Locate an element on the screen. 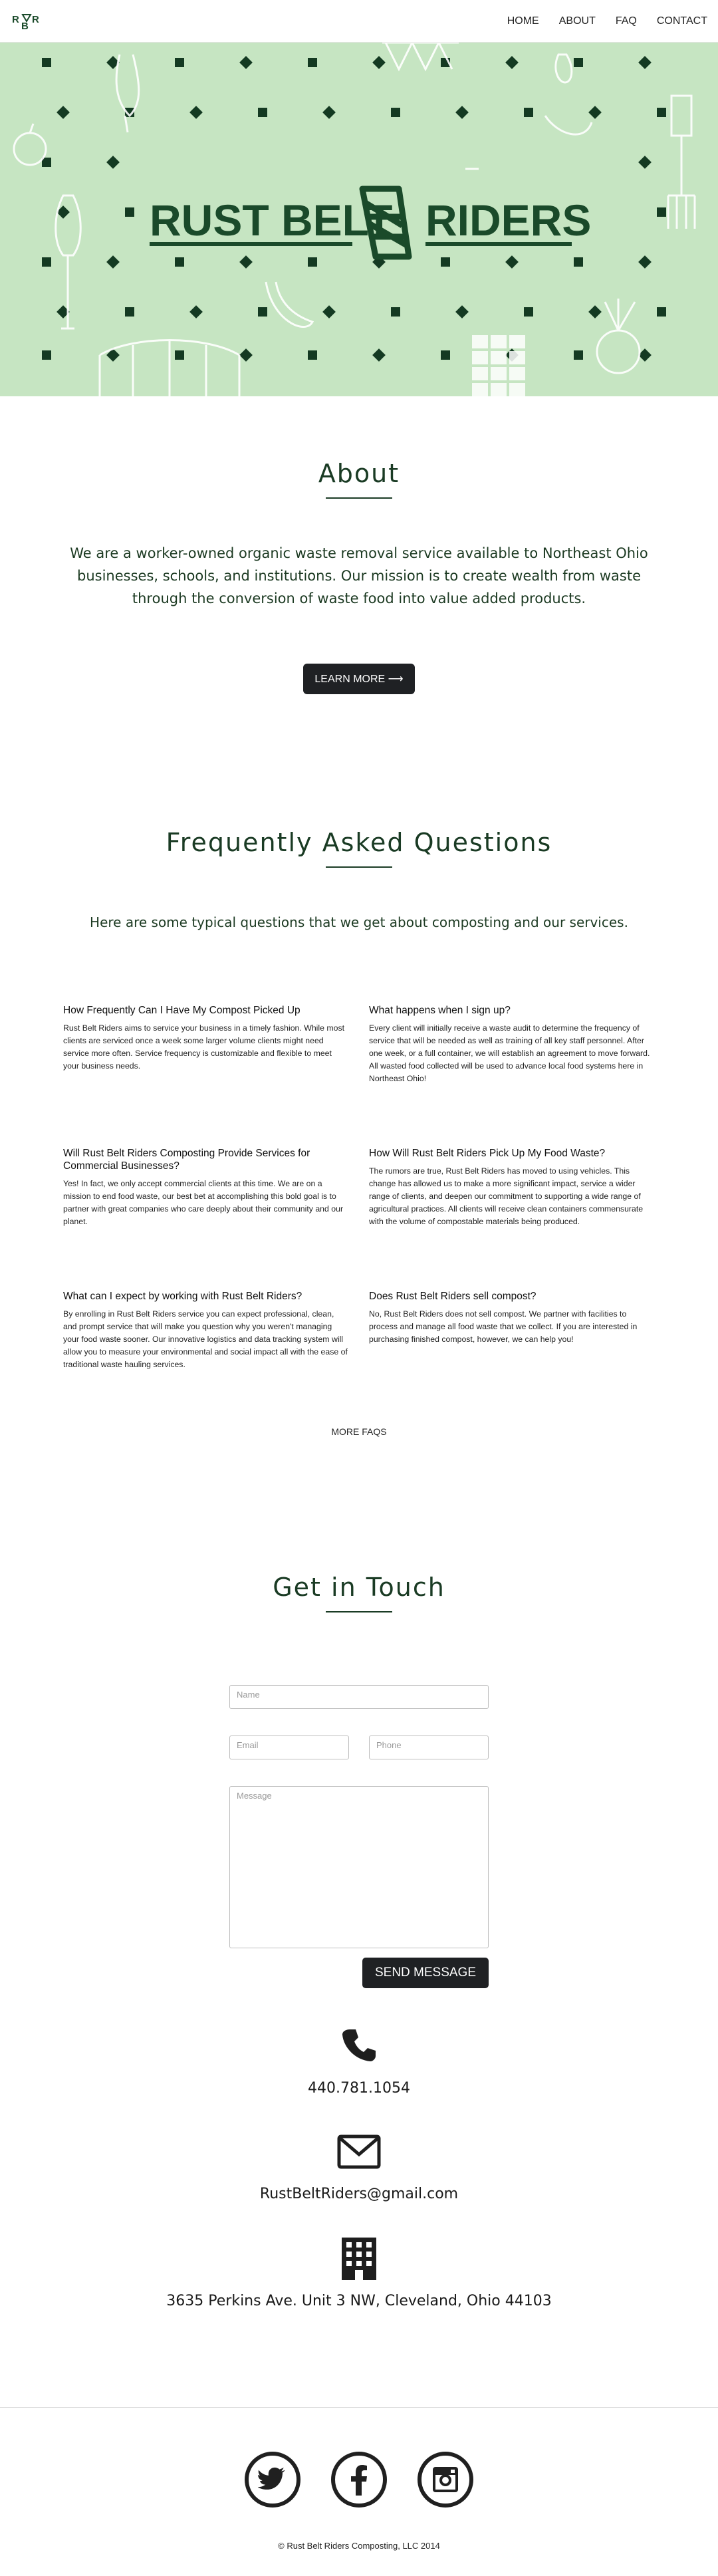  nav-item-contact: CONTACT is located at coordinates (682, 21).